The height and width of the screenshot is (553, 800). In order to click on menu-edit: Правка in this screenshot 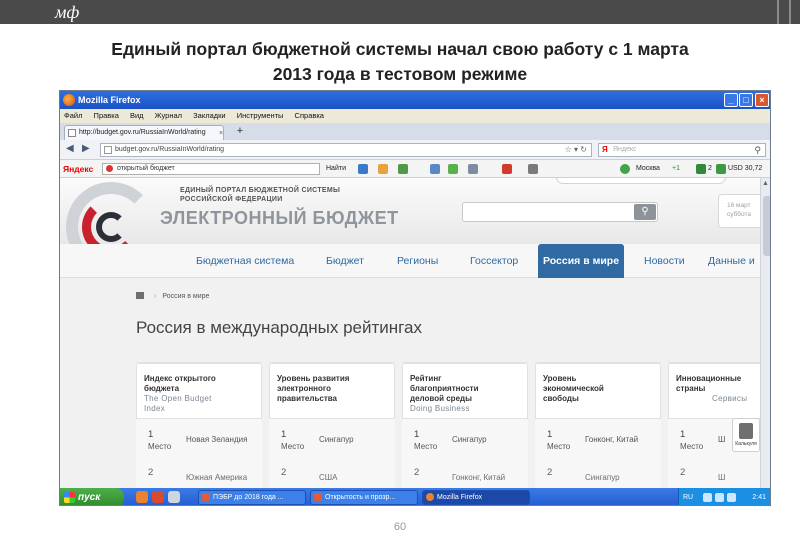, I will do `click(106, 115)`.